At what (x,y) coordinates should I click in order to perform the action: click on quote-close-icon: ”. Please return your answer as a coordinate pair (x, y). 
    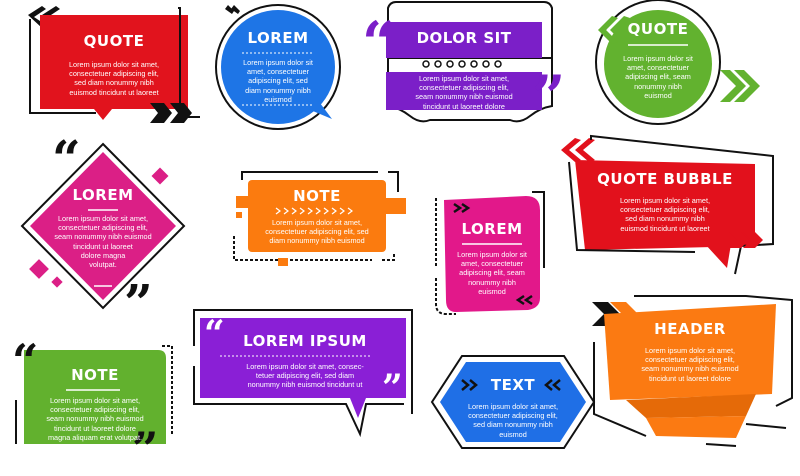
    Looking at the image, I should click on (138, 302).